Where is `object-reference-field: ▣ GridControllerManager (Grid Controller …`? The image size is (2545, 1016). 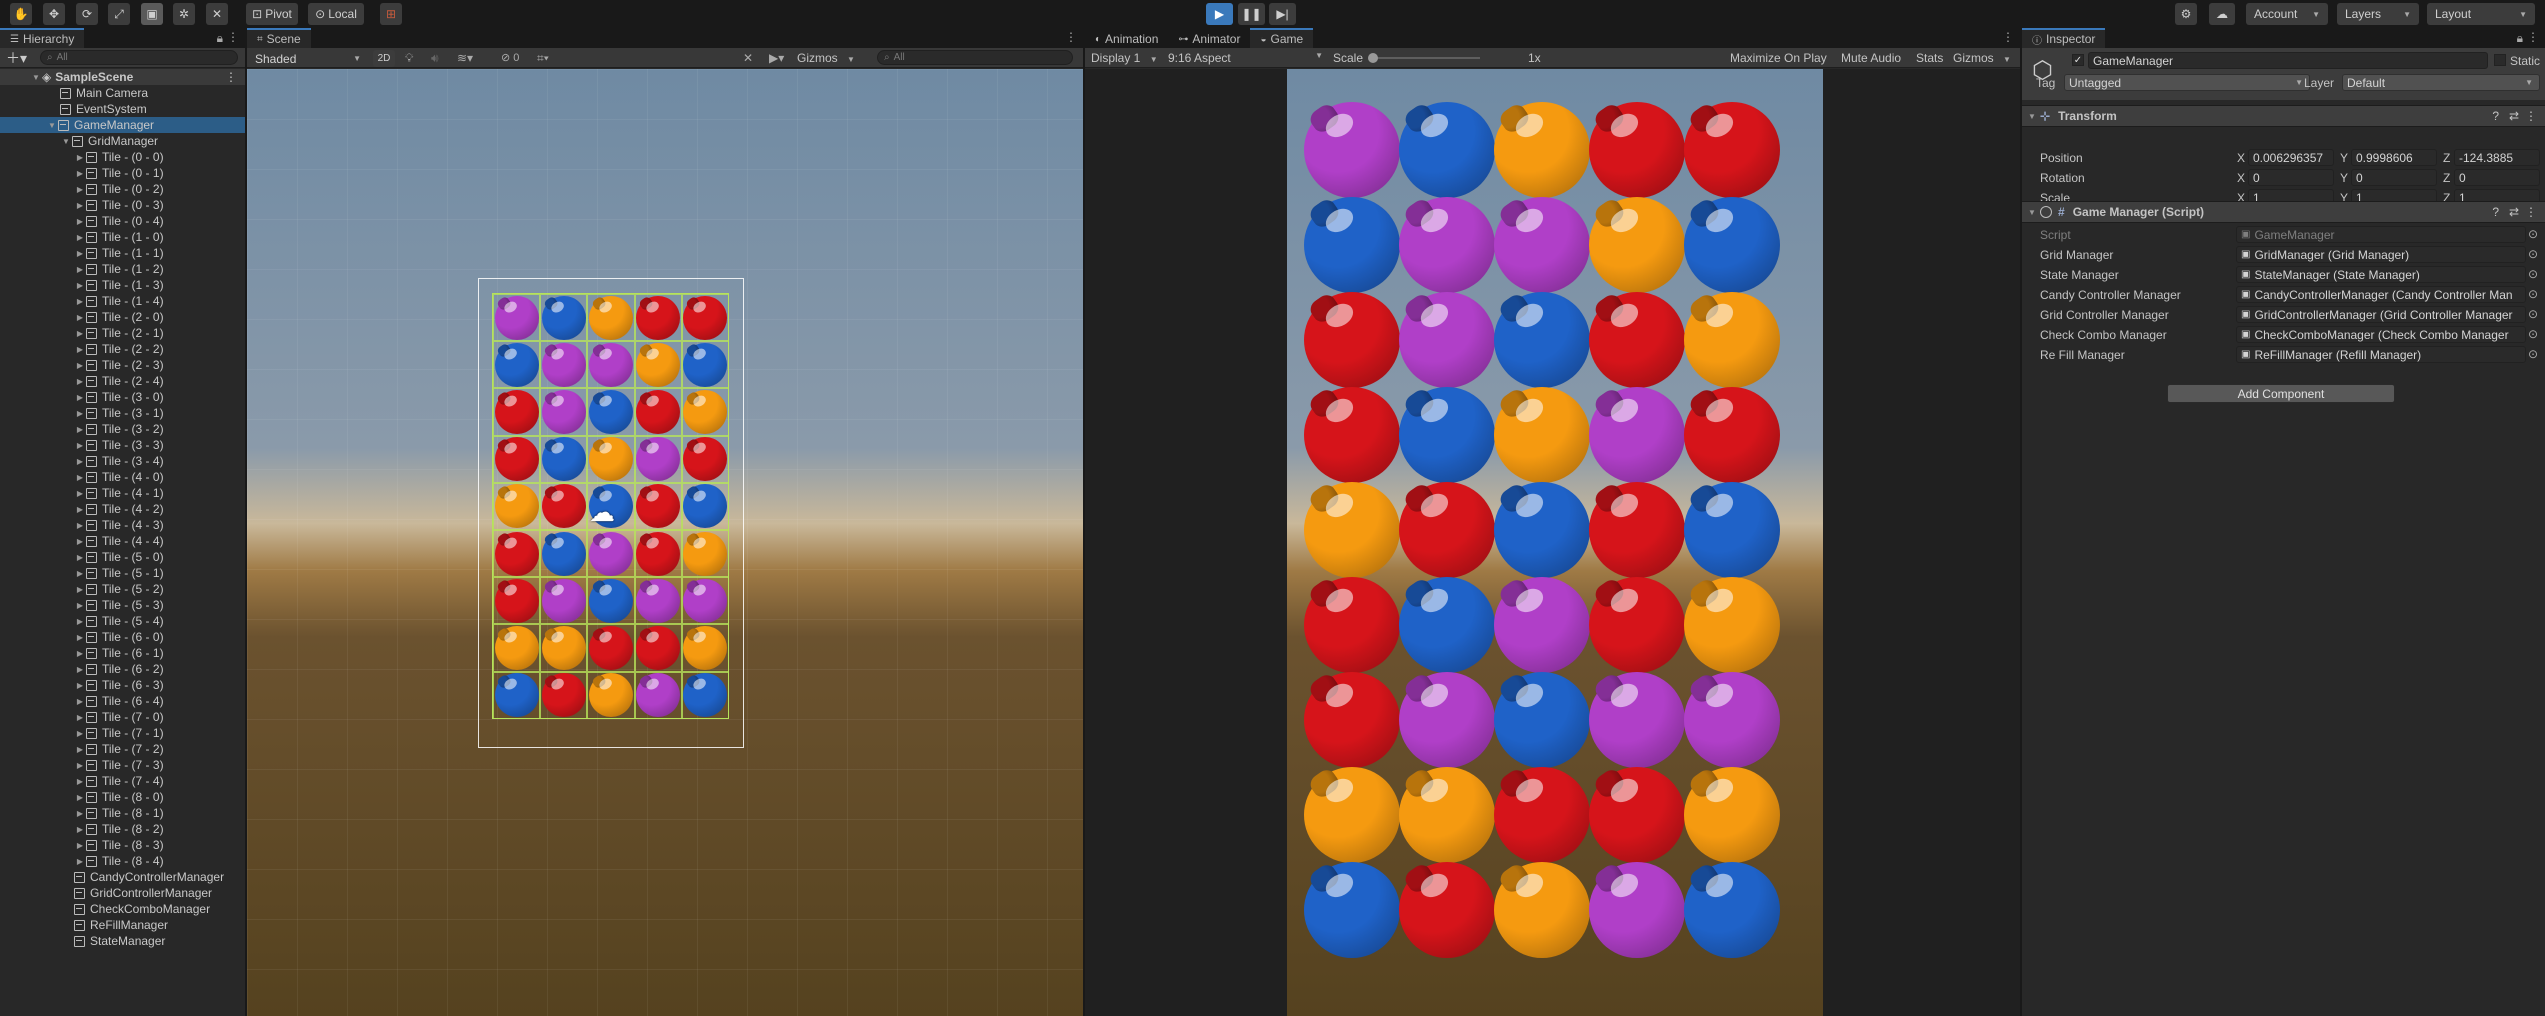
object-reference-field: ▣ GridControllerManager (Grid Controller … is located at coordinates (2381, 314).